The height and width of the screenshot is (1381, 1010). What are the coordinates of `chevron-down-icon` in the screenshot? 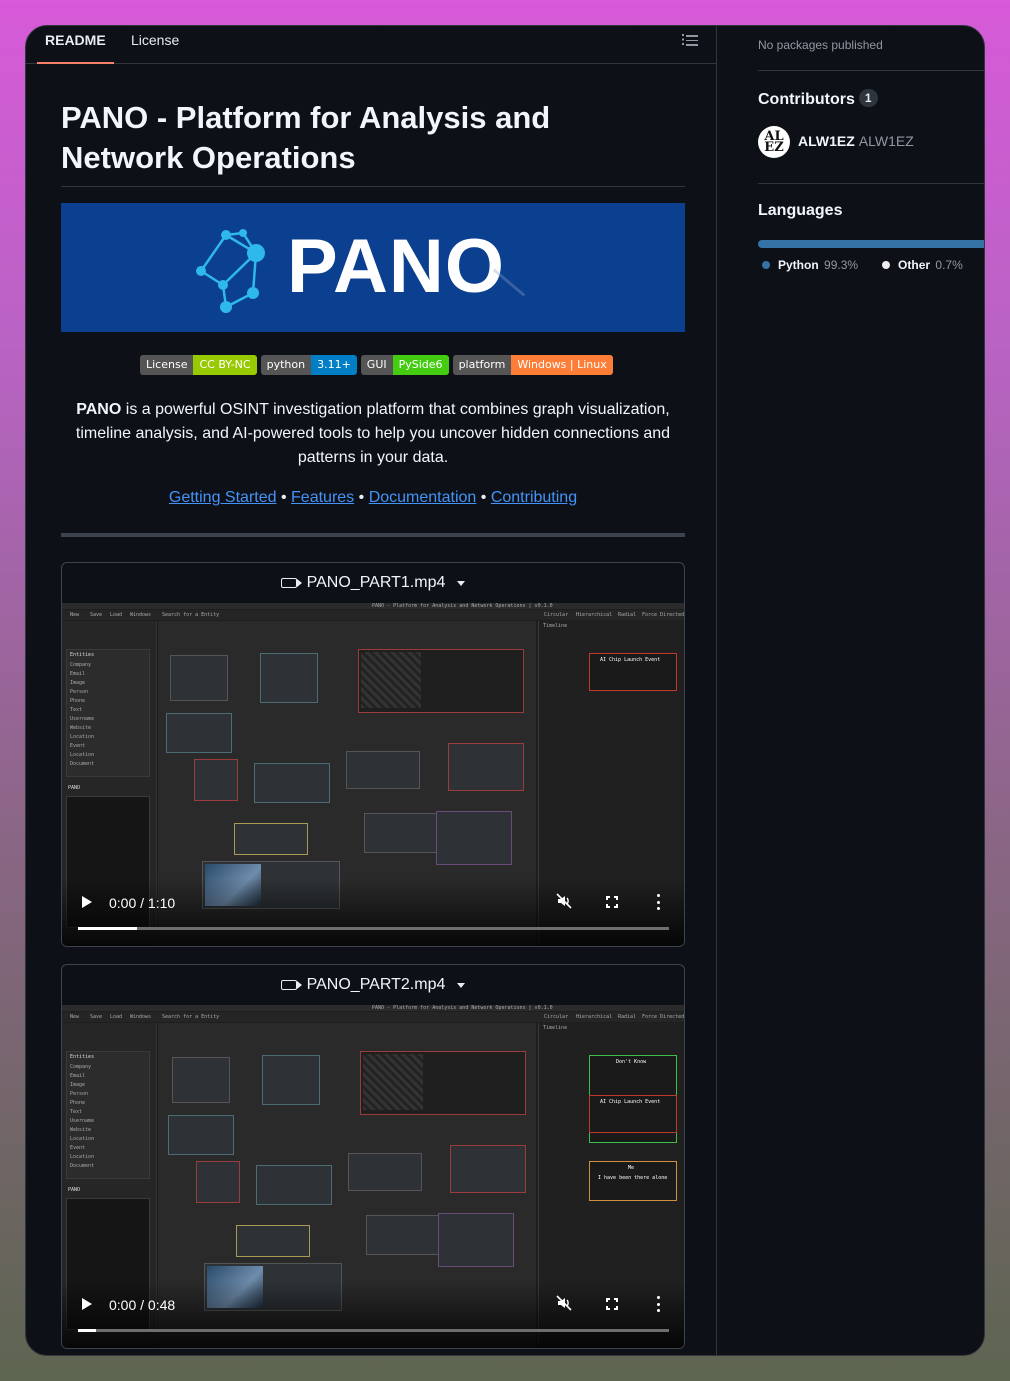 It's located at (461, 583).